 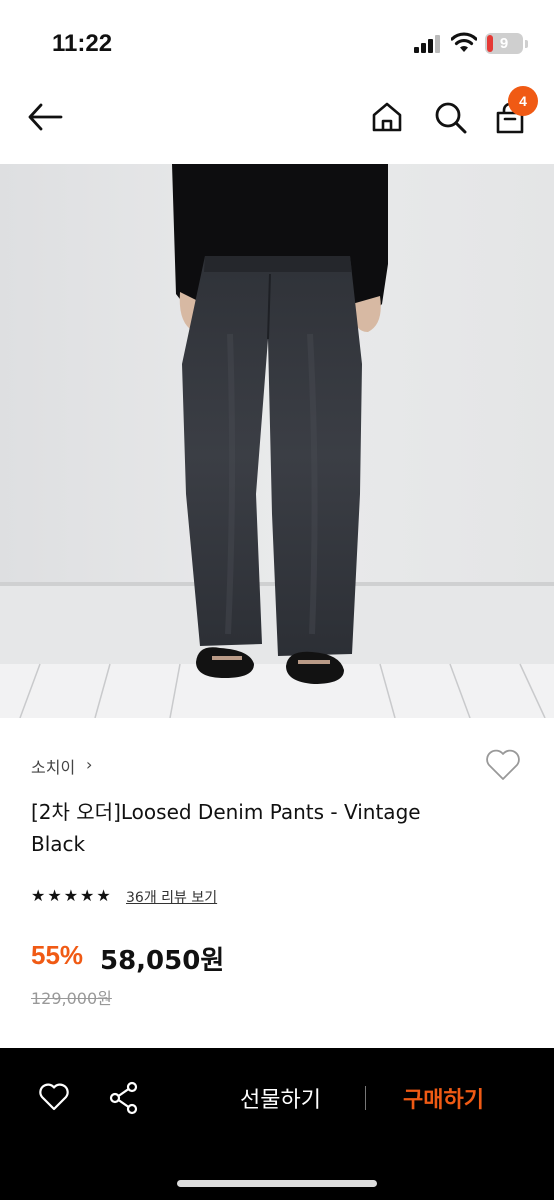 What do you see at coordinates (124, 1098) in the screenshot?
I see `share-icon` at bounding box center [124, 1098].